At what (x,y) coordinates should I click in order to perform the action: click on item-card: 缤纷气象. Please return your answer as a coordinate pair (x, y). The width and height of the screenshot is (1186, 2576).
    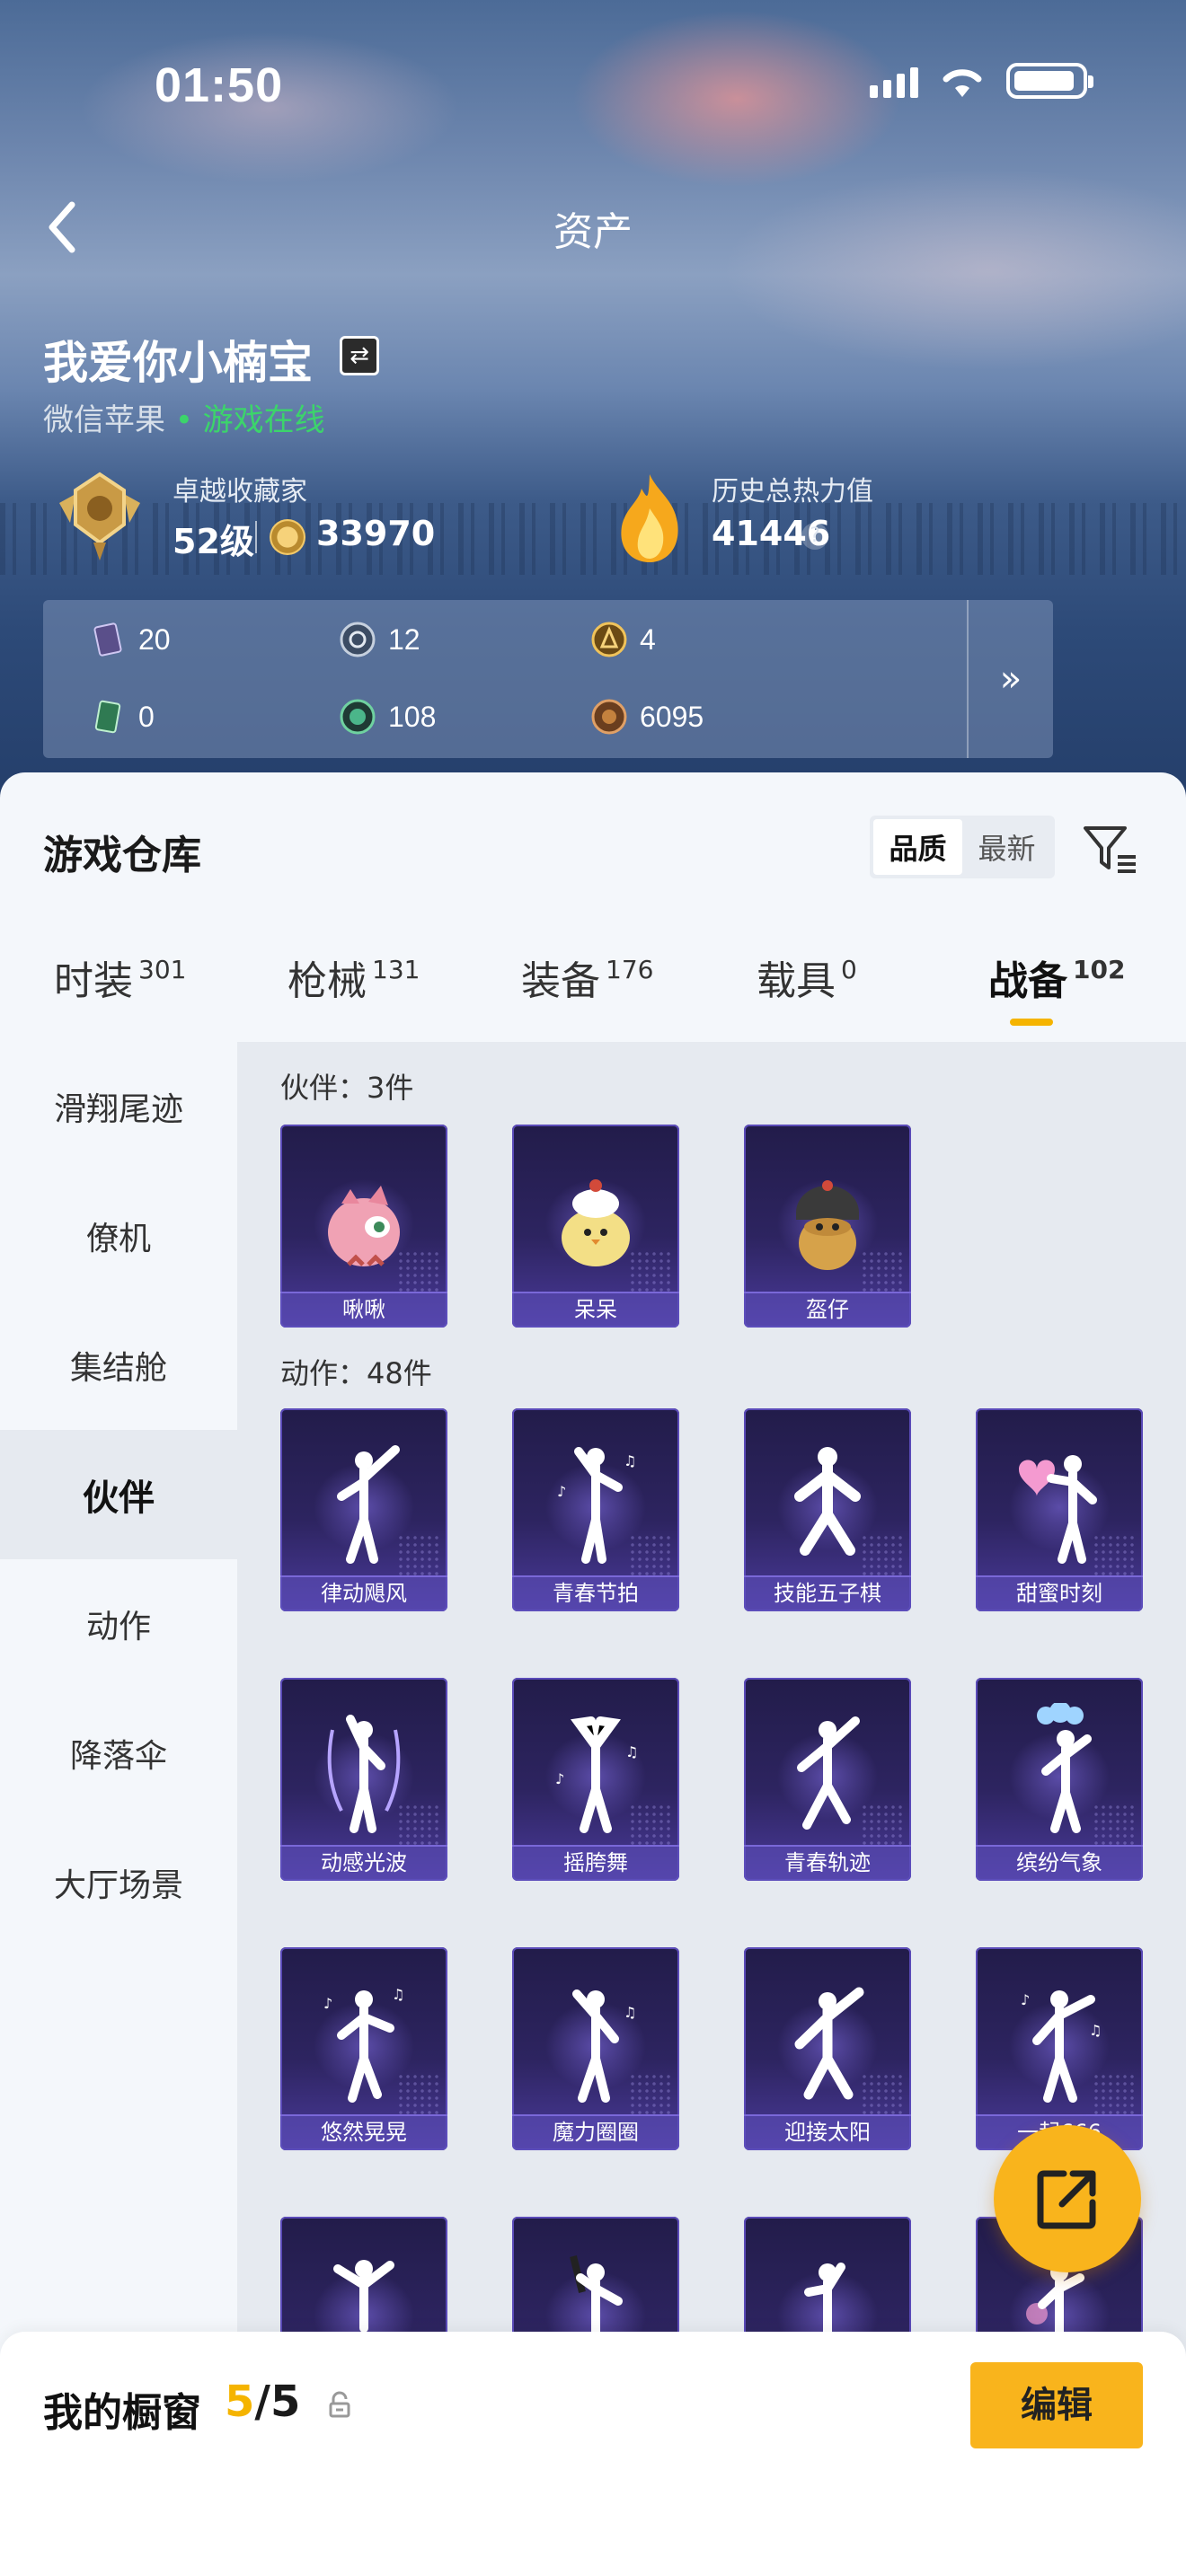
    Looking at the image, I should click on (1059, 1779).